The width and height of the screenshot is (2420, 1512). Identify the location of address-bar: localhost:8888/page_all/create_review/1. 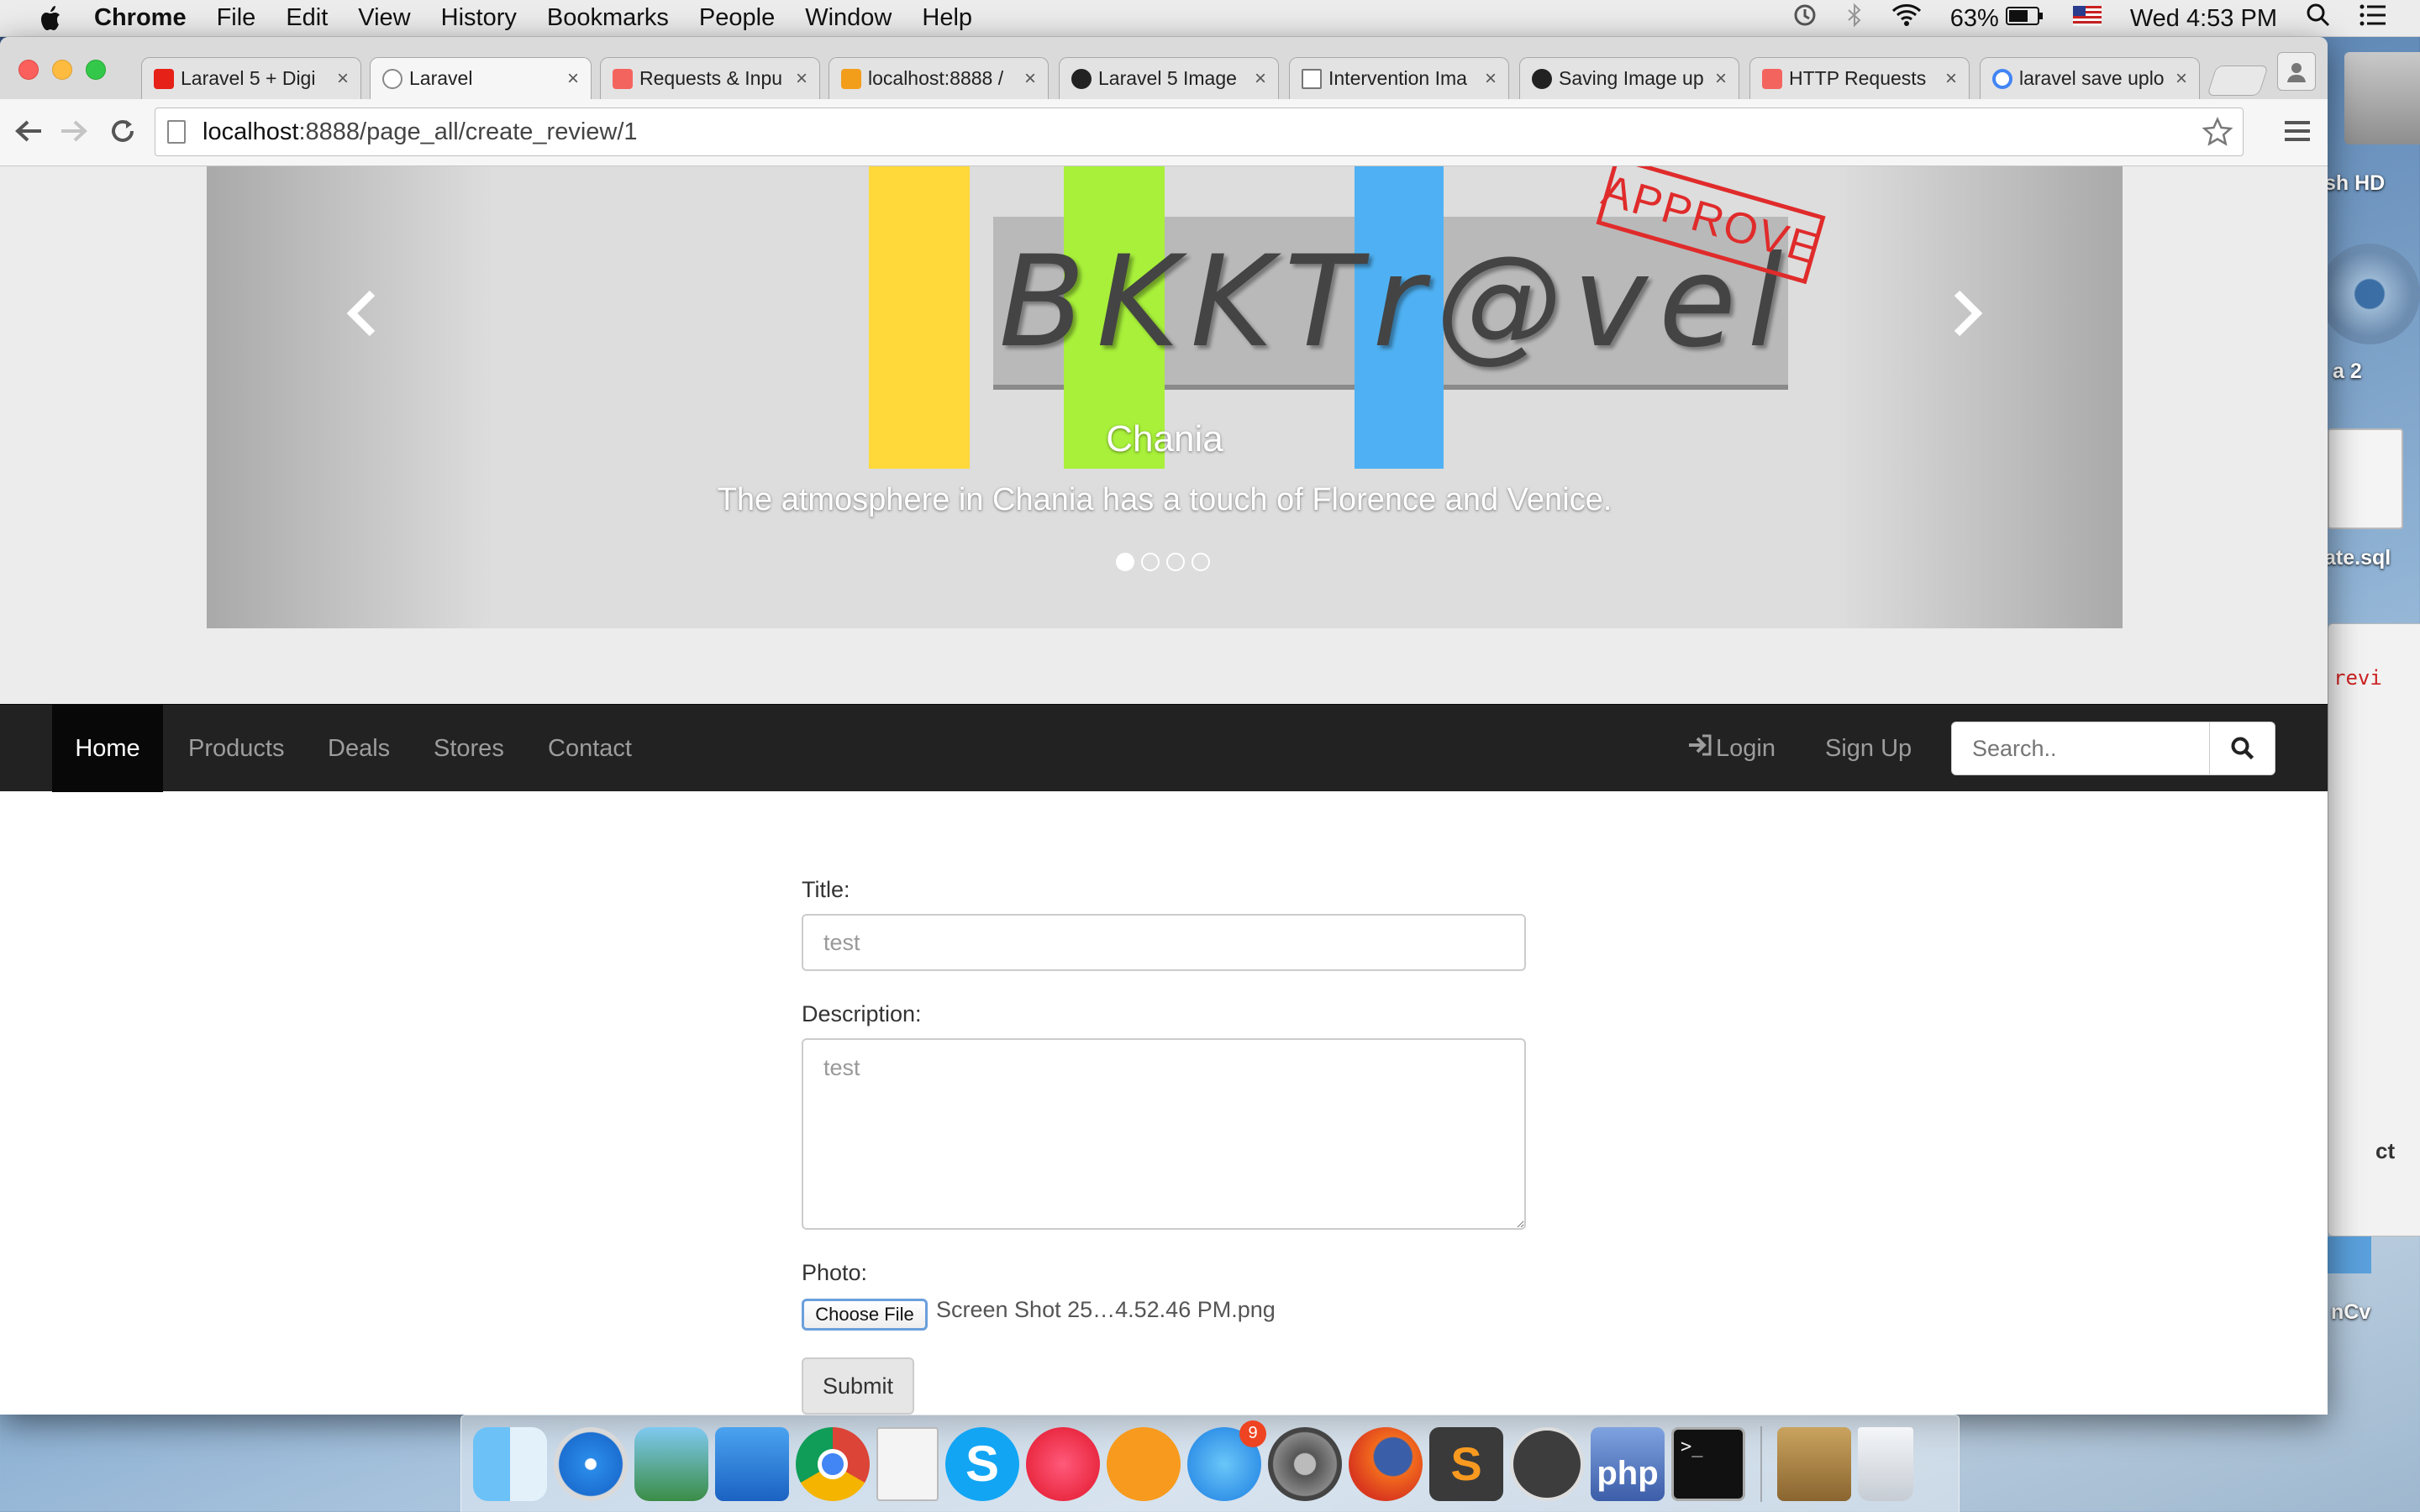
(1199, 132).